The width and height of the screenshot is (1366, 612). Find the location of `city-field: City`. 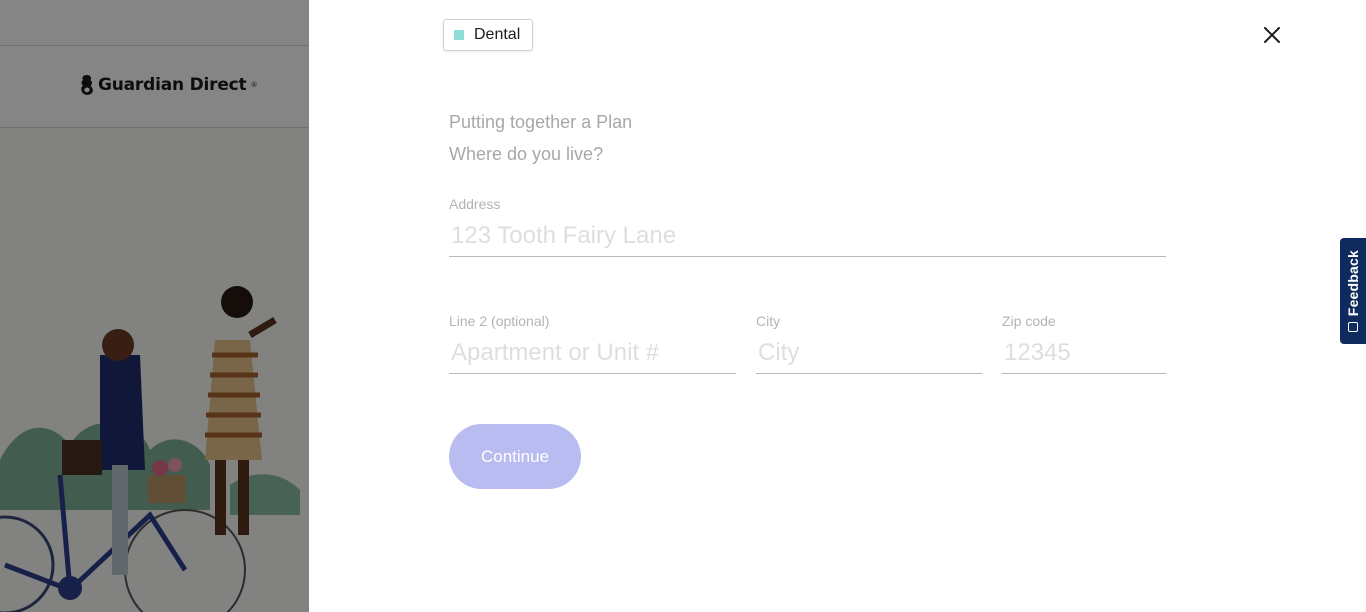

city-field: City is located at coordinates (869, 343).